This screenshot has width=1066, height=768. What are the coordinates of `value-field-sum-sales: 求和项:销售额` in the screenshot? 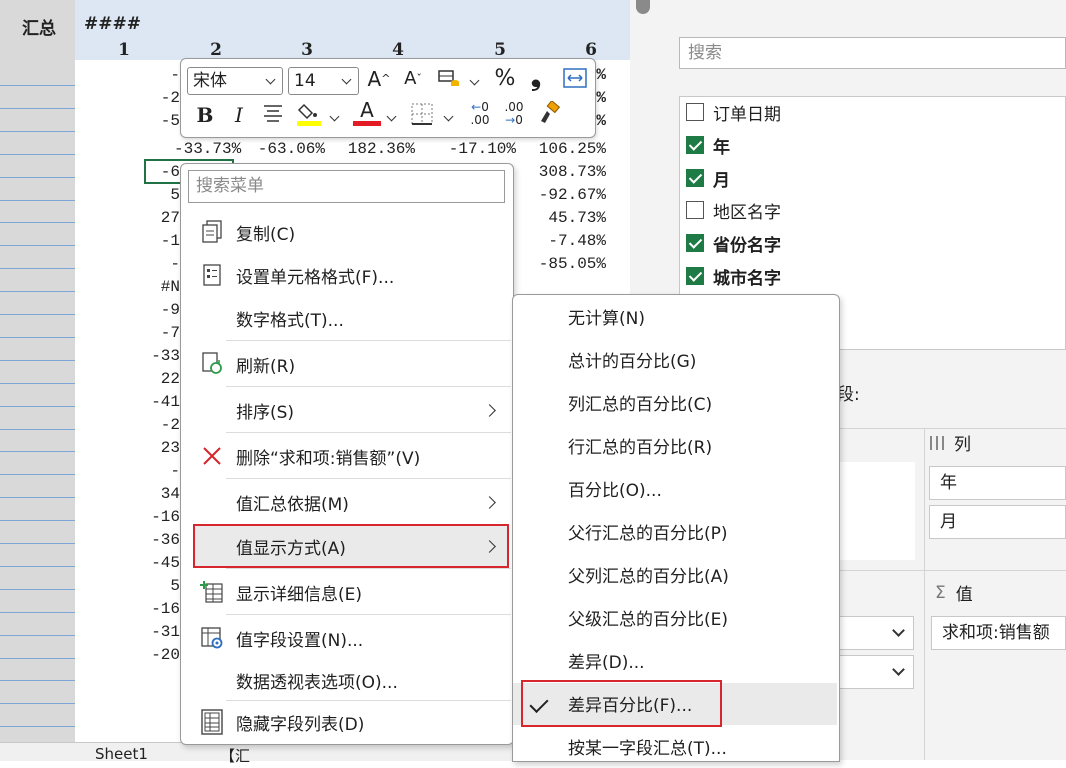 It's located at (998, 633).